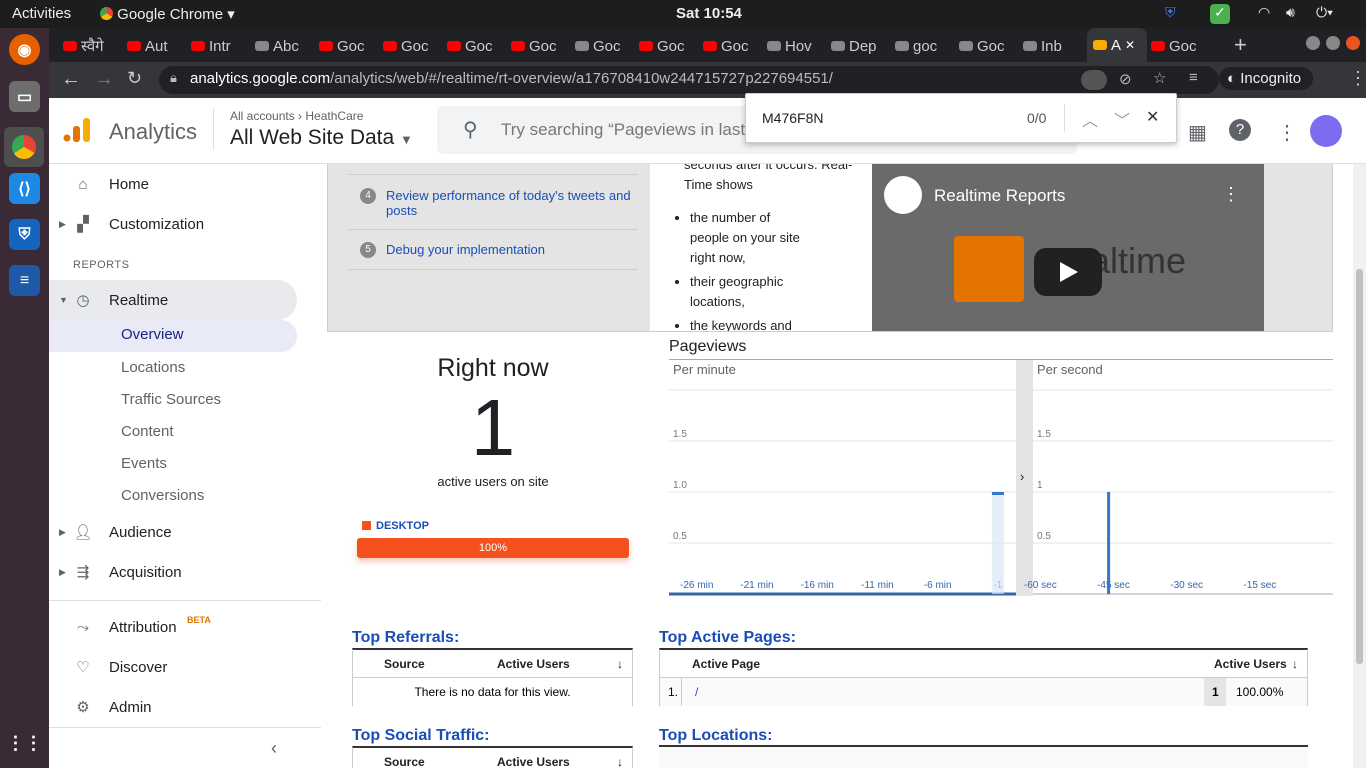 Image resolution: width=1366 pixels, height=768 pixels. Describe the element at coordinates (709, 13) in the screenshot. I see `clock: Sat 10:54` at that location.